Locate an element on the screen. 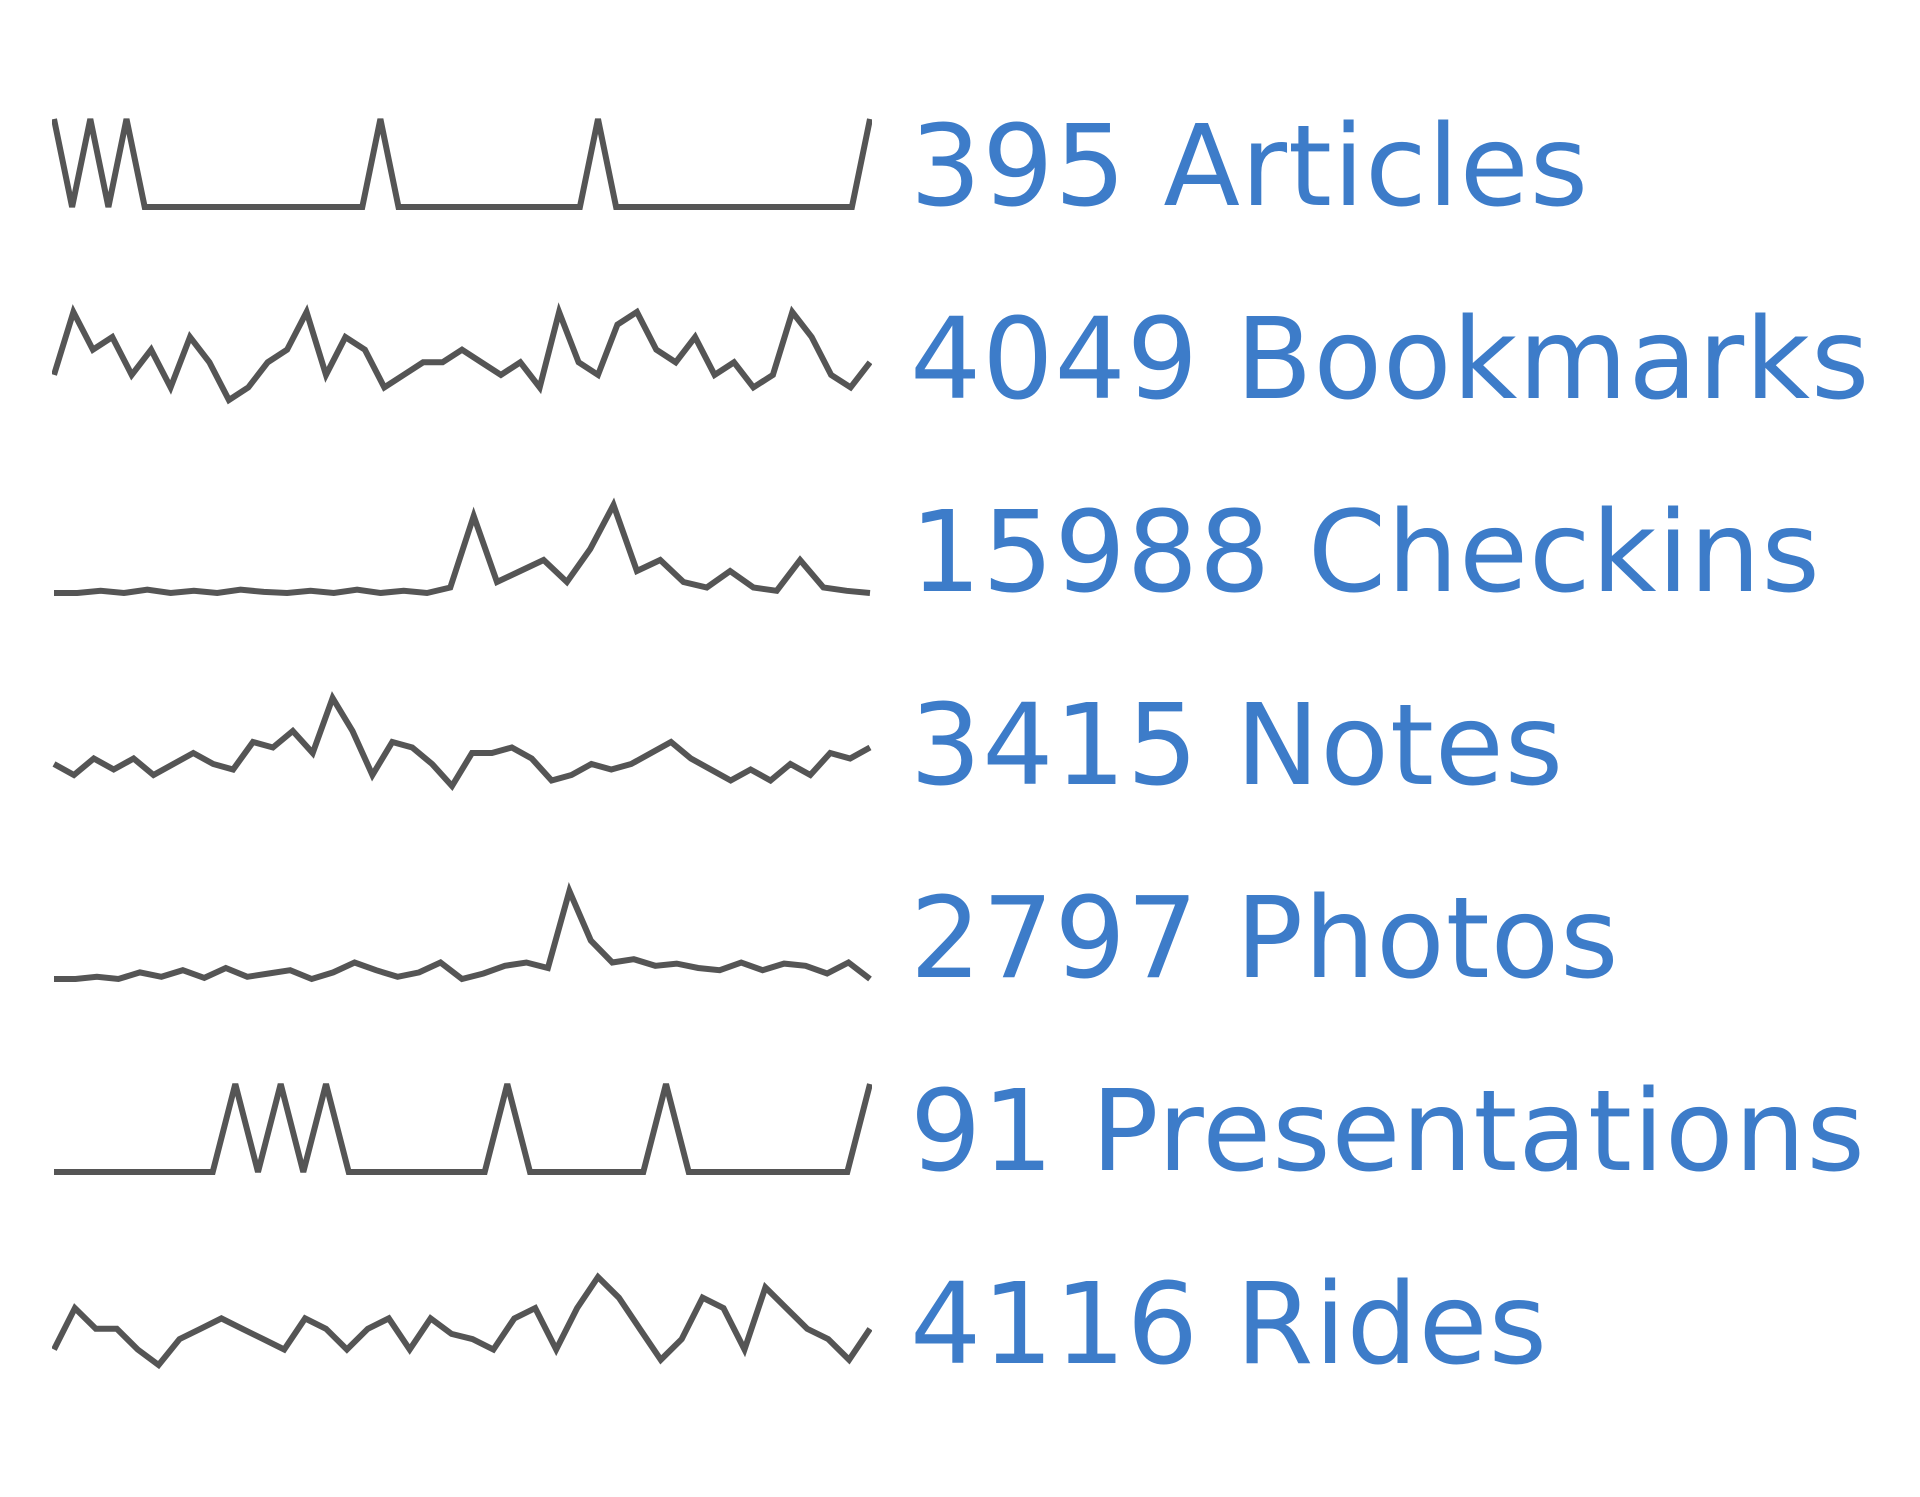  stat-count: 3415 is located at coordinates (1055, 745).